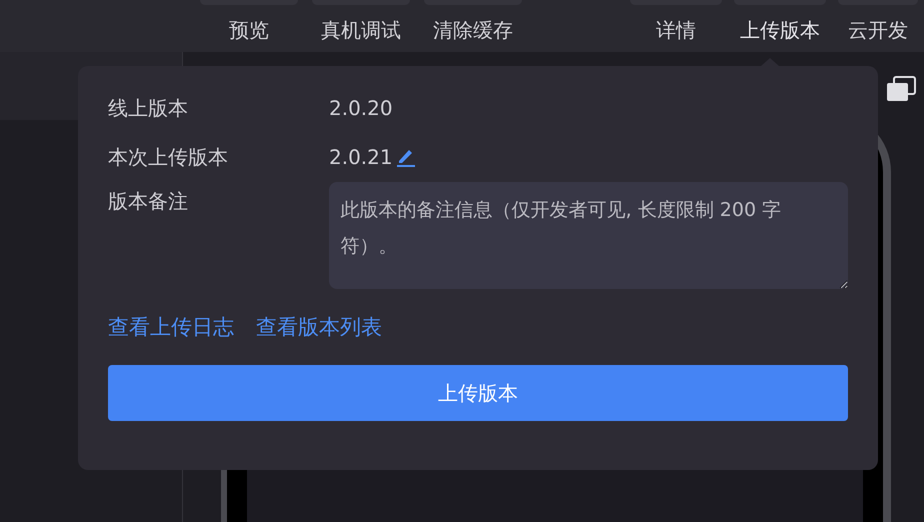  I want to click on toolbar-button: 预览, so click(249, 30).